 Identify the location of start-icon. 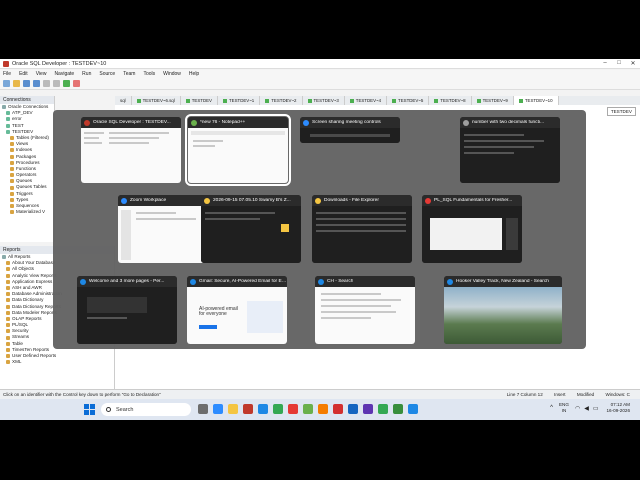
(89, 409).